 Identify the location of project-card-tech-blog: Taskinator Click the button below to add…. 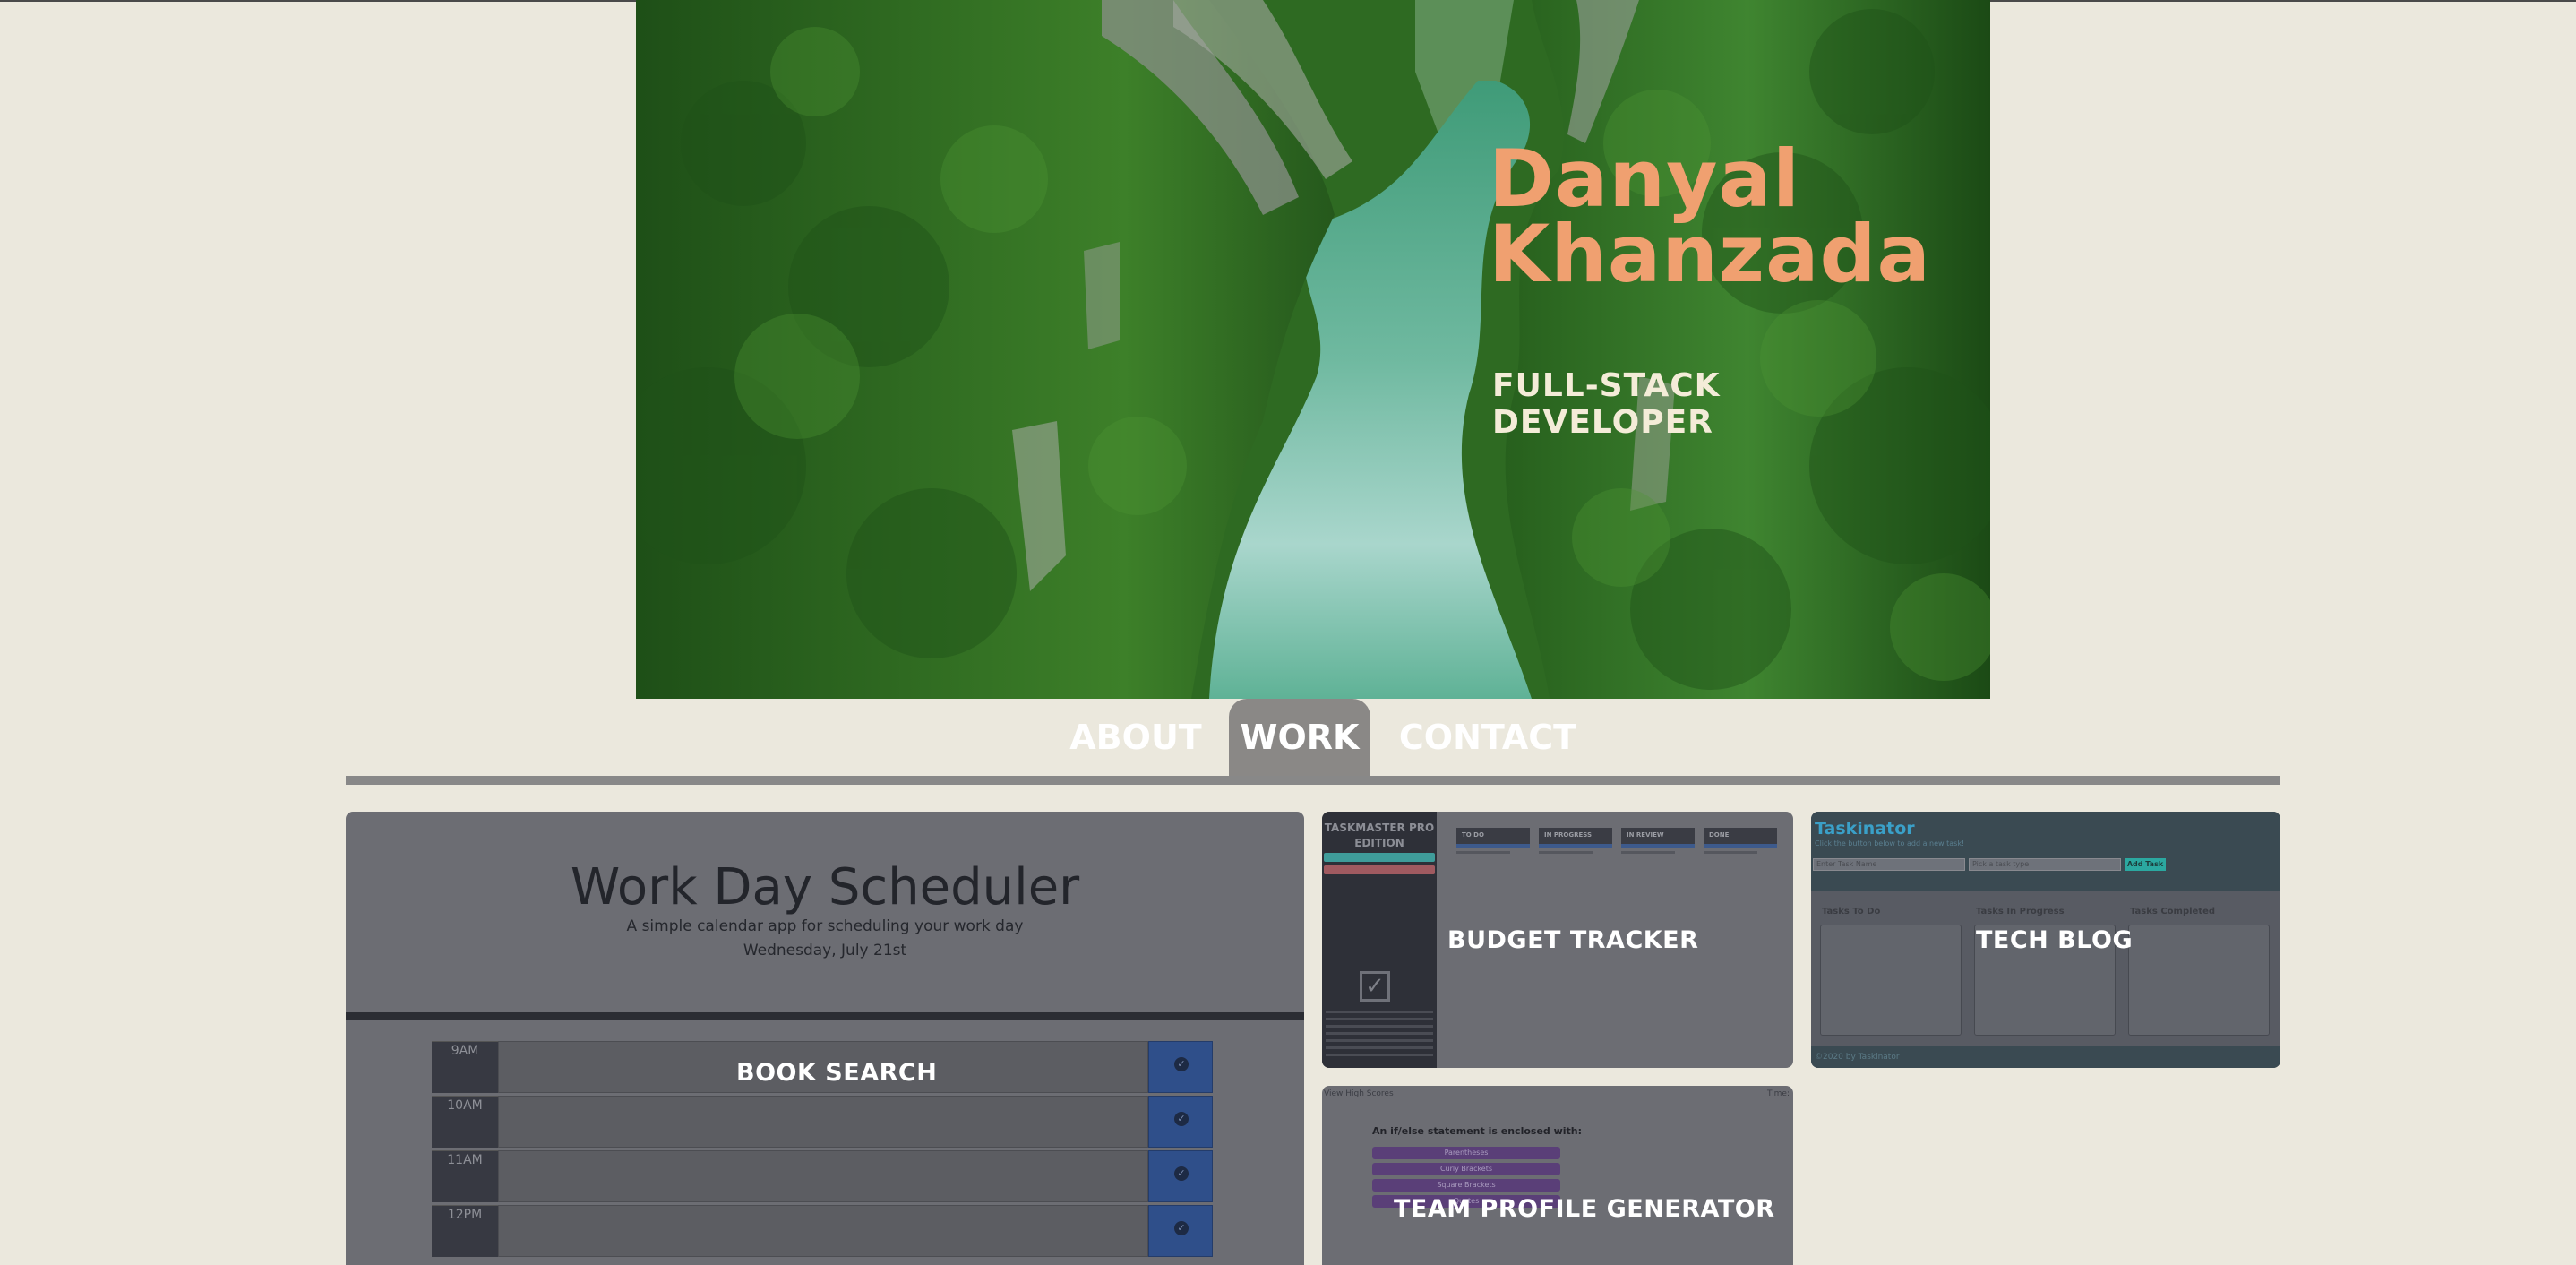
(2045, 940).